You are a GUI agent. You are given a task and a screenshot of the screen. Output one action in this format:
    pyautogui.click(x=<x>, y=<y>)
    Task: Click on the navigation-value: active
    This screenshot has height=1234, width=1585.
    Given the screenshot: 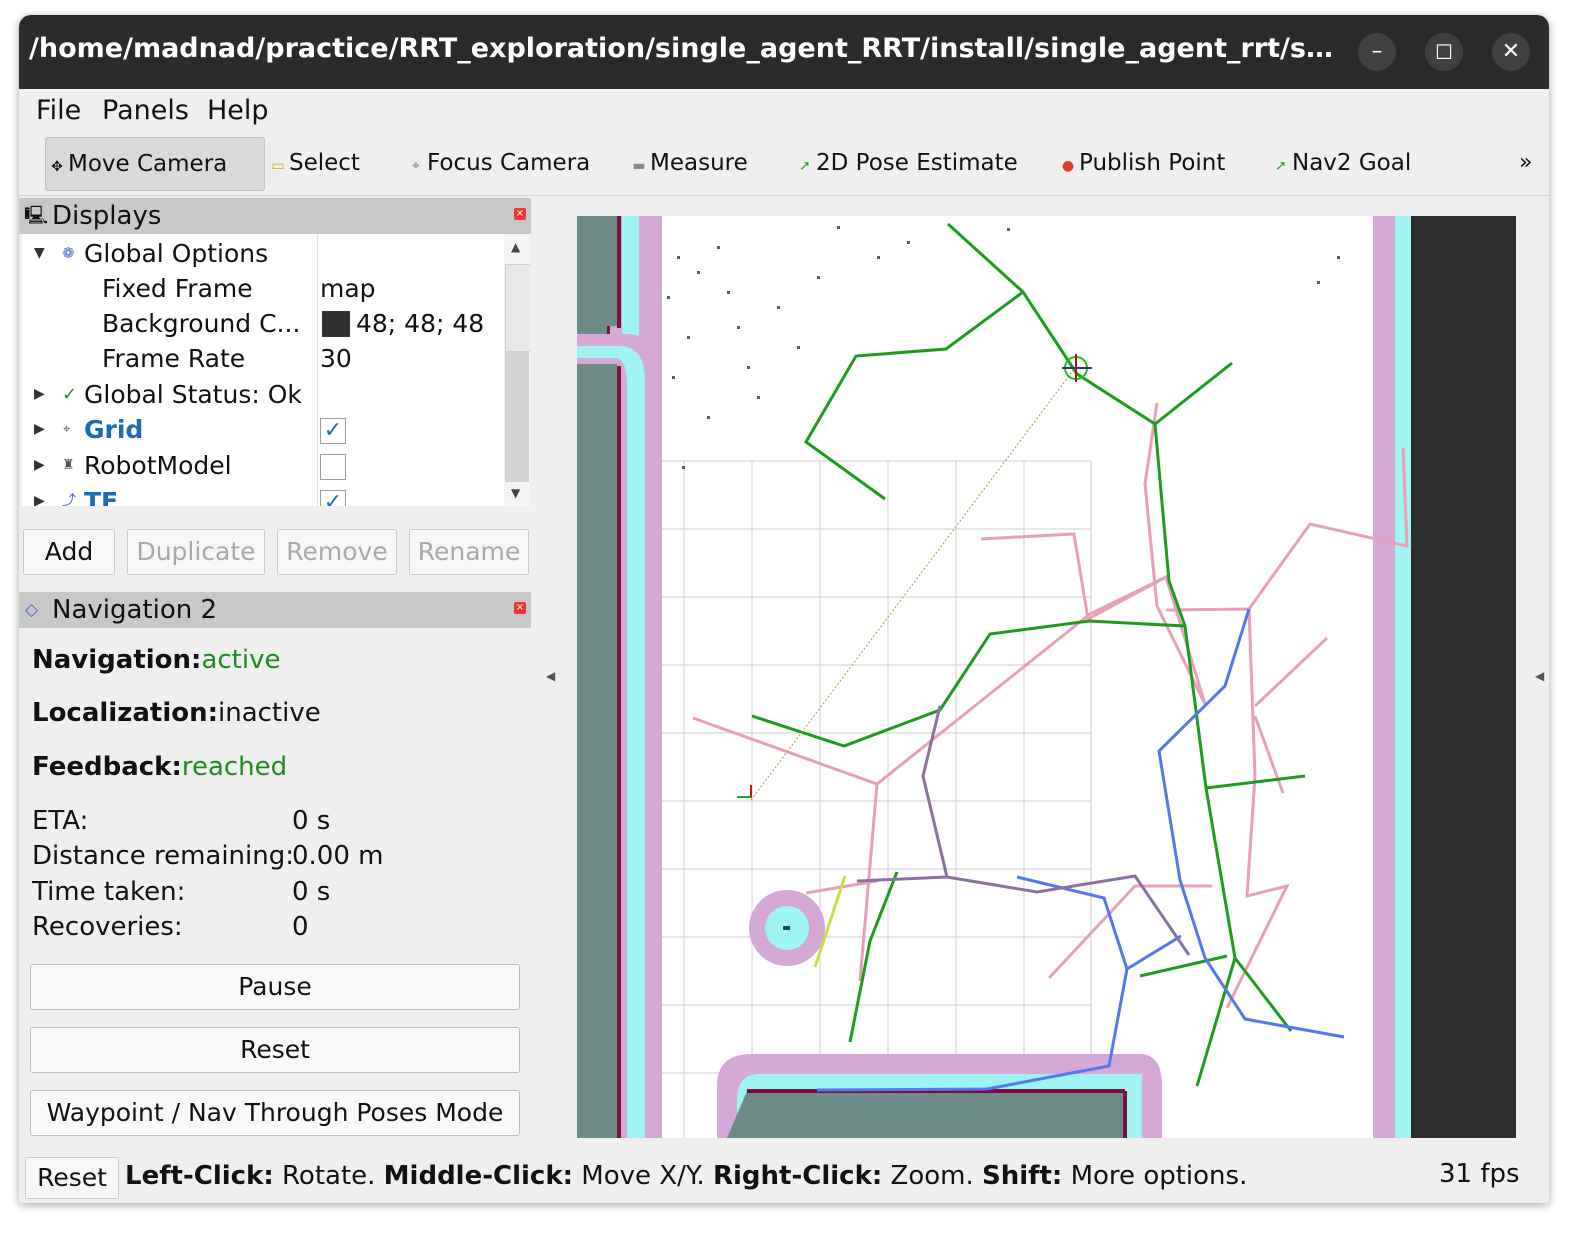 What is the action you would take?
    pyautogui.click(x=241, y=660)
    